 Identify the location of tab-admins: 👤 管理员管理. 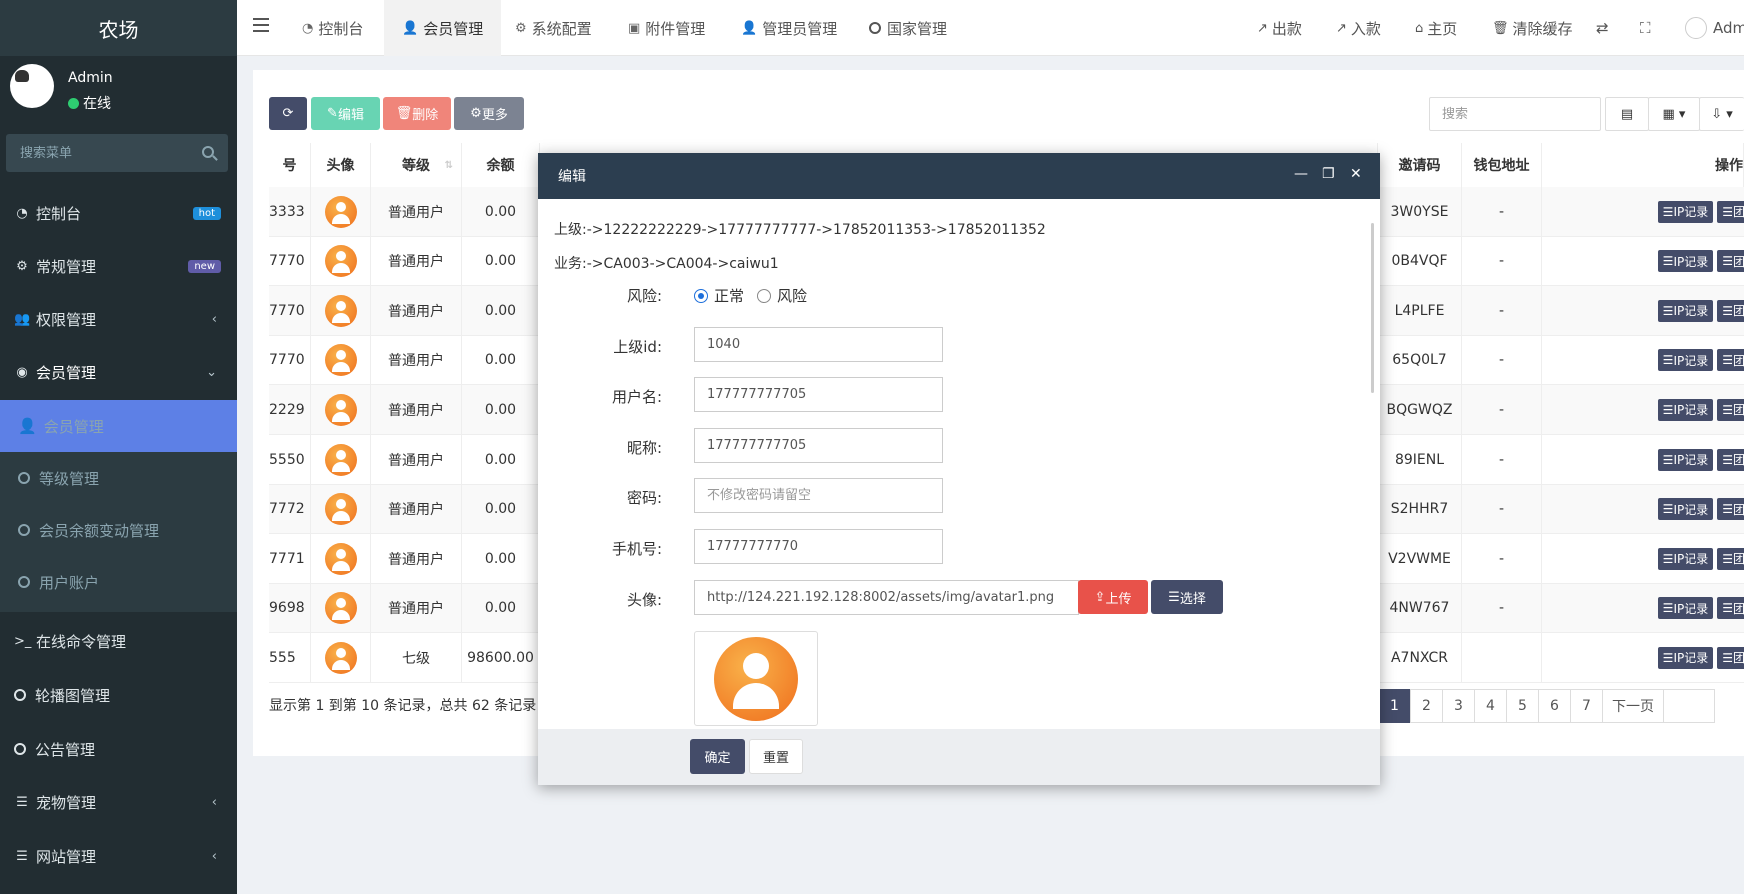
(789, 28).